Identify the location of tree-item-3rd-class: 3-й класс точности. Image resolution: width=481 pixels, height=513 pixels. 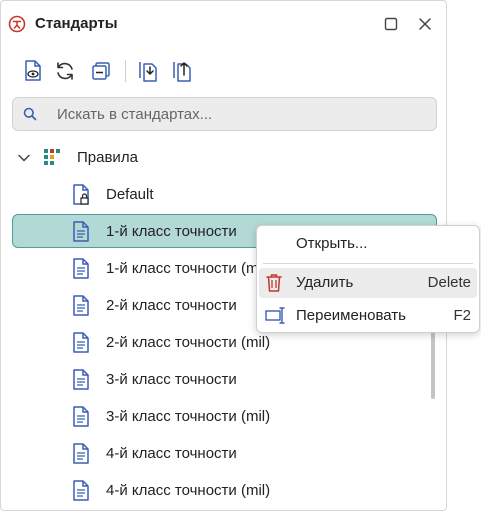
(223, 380).